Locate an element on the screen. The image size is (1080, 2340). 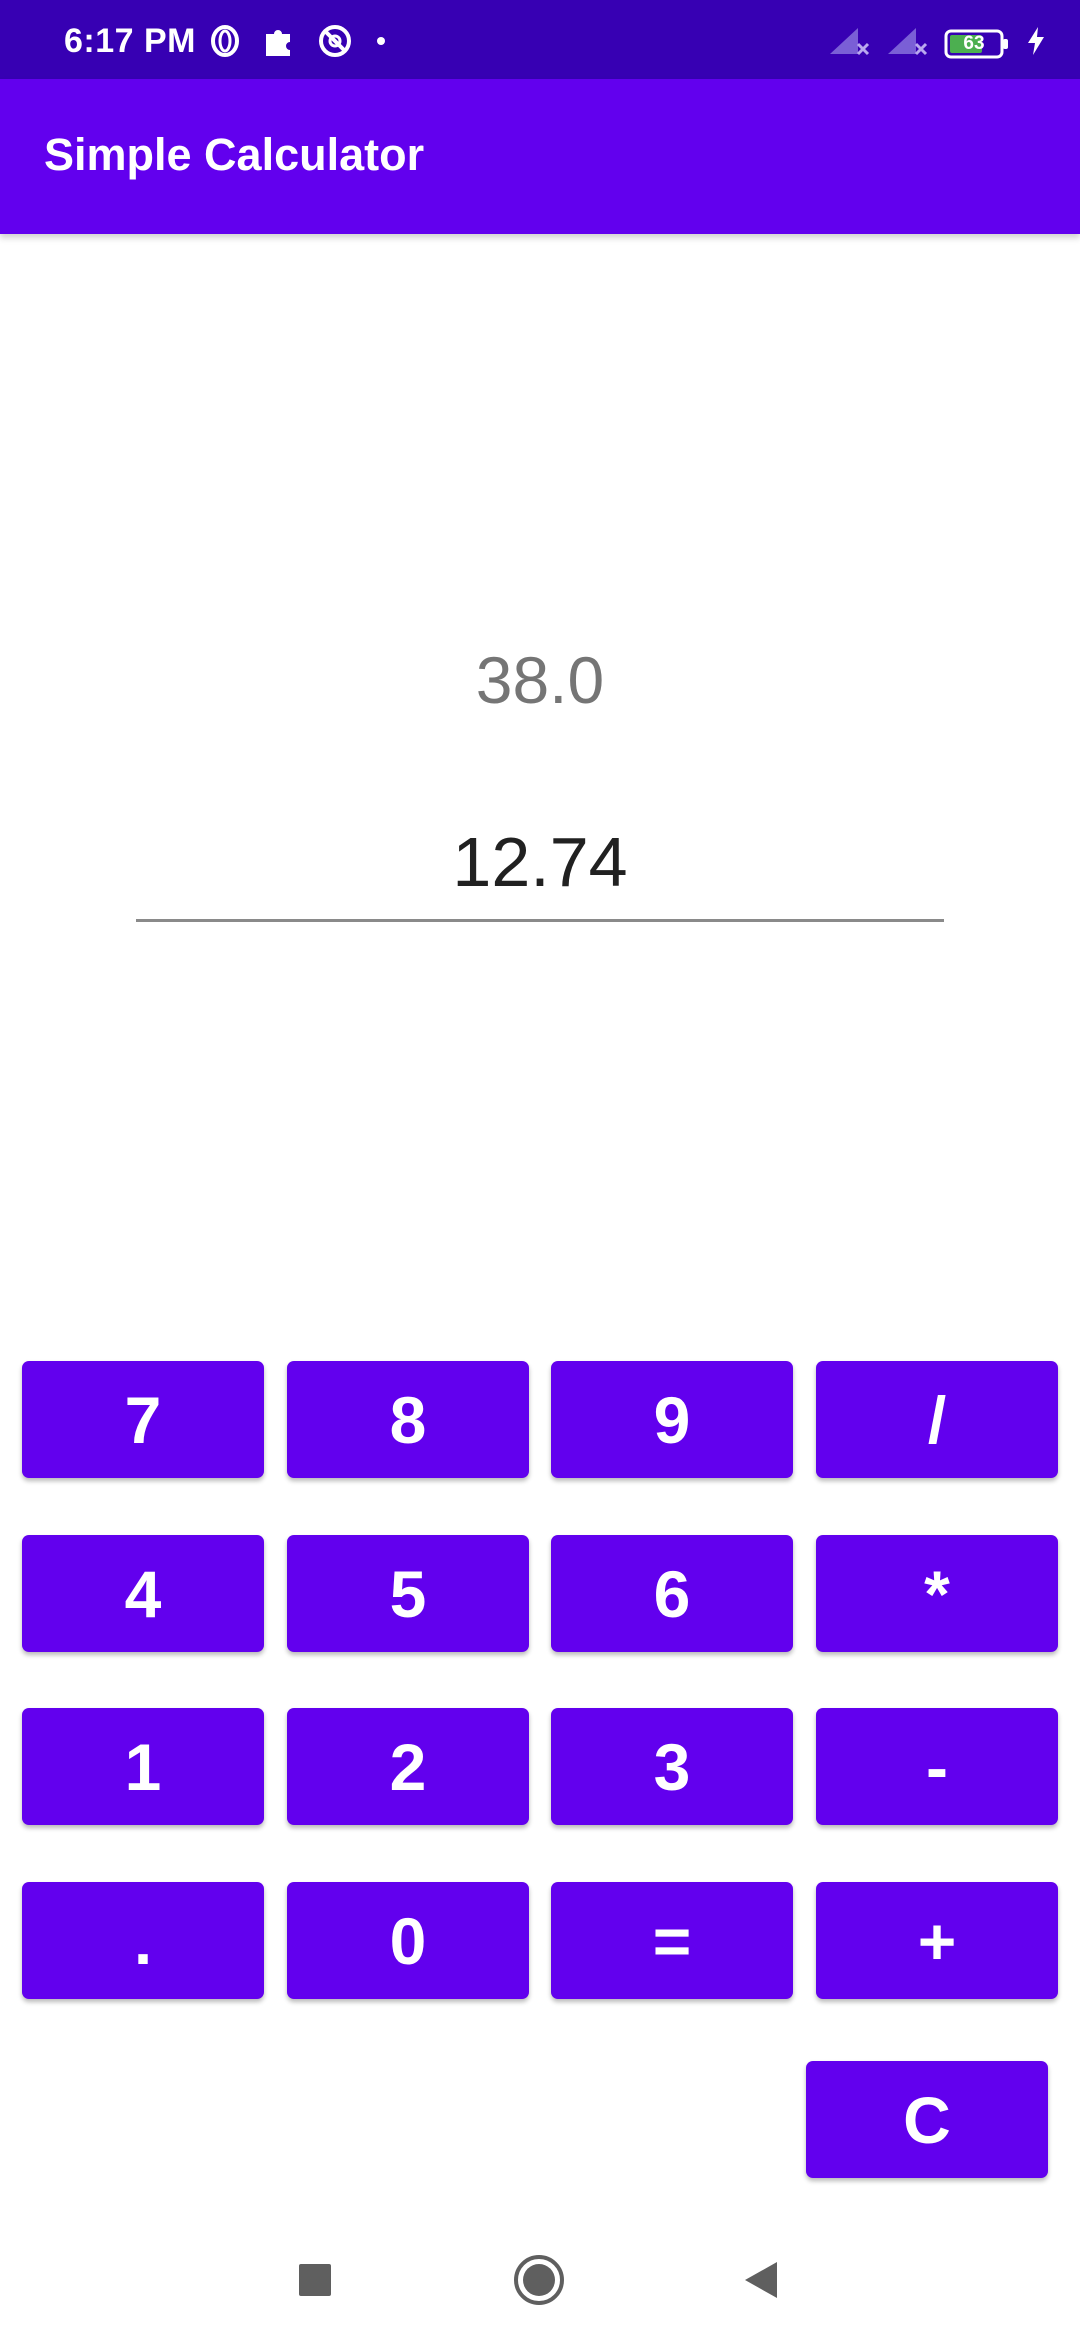
key-8-button: 8 is located at coordinates (408, 1419).